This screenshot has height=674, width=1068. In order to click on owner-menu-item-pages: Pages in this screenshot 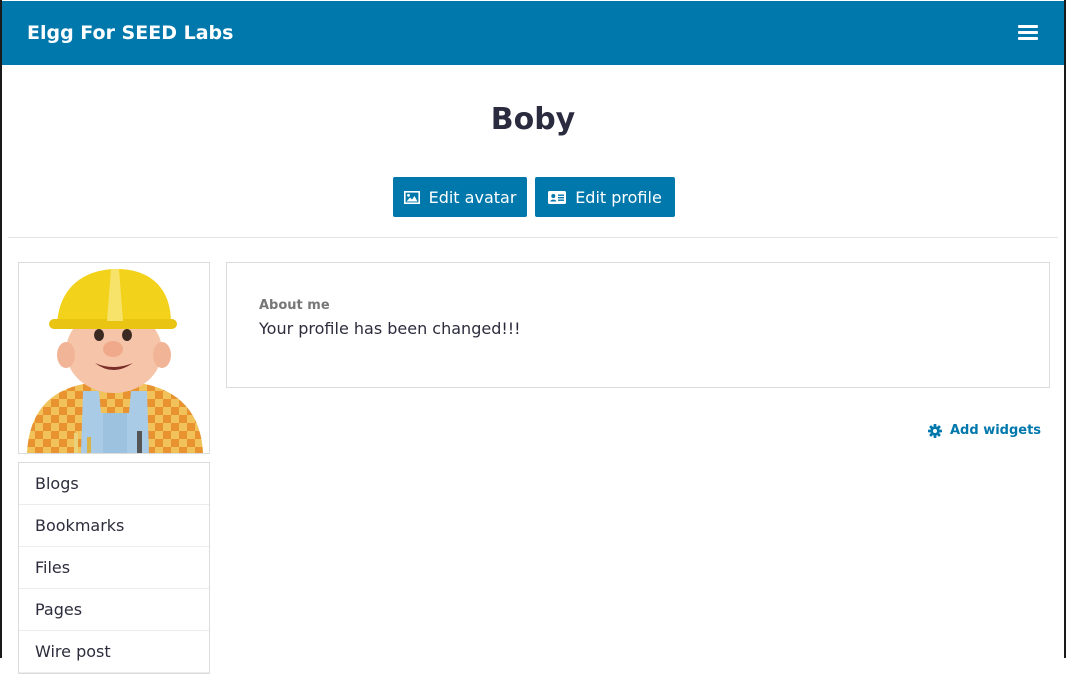, I will do `click(114, 610)`.